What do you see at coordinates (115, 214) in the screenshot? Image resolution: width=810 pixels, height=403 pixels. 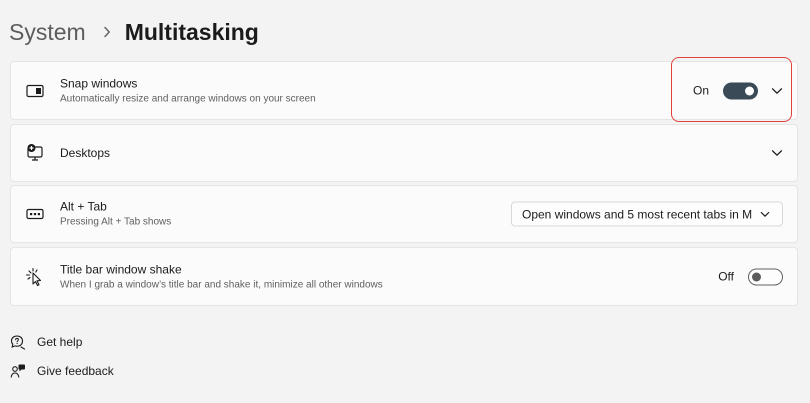 I see `alt-tab-text: Alt + Tab Pressing Alt + Tab shows` at bounding box center [115, 214].